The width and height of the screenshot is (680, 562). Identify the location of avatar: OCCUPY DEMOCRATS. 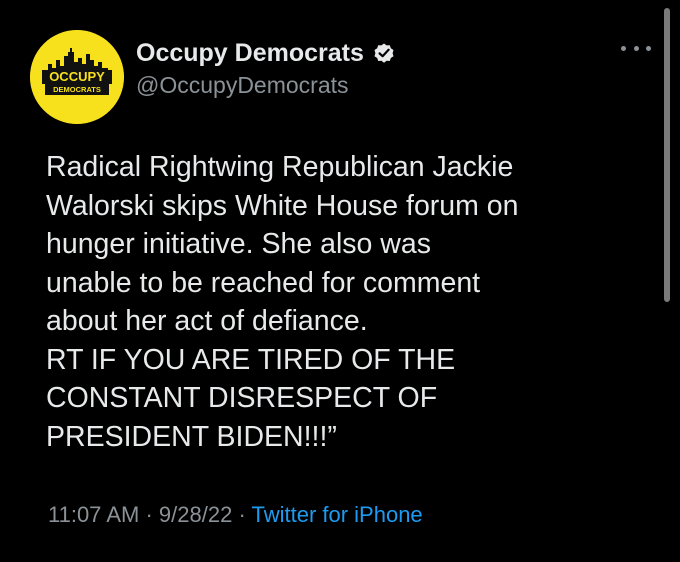
(77, 77).